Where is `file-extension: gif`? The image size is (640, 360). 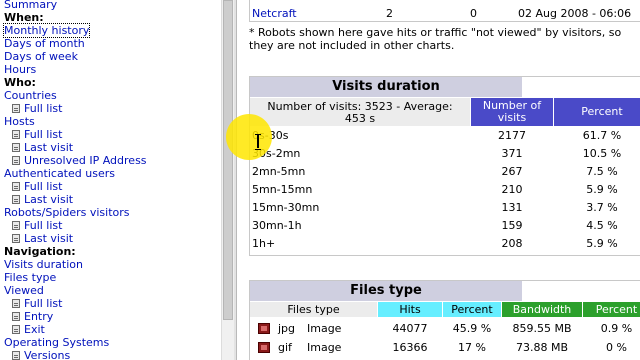 file-extension: gif is located at coordinates (285, 347).